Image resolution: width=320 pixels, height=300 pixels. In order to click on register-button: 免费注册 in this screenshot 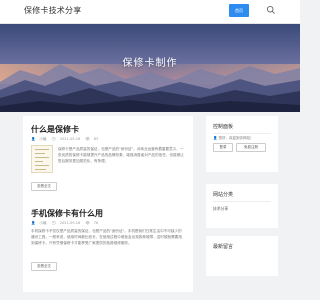, I will do `click(251, 147)`.